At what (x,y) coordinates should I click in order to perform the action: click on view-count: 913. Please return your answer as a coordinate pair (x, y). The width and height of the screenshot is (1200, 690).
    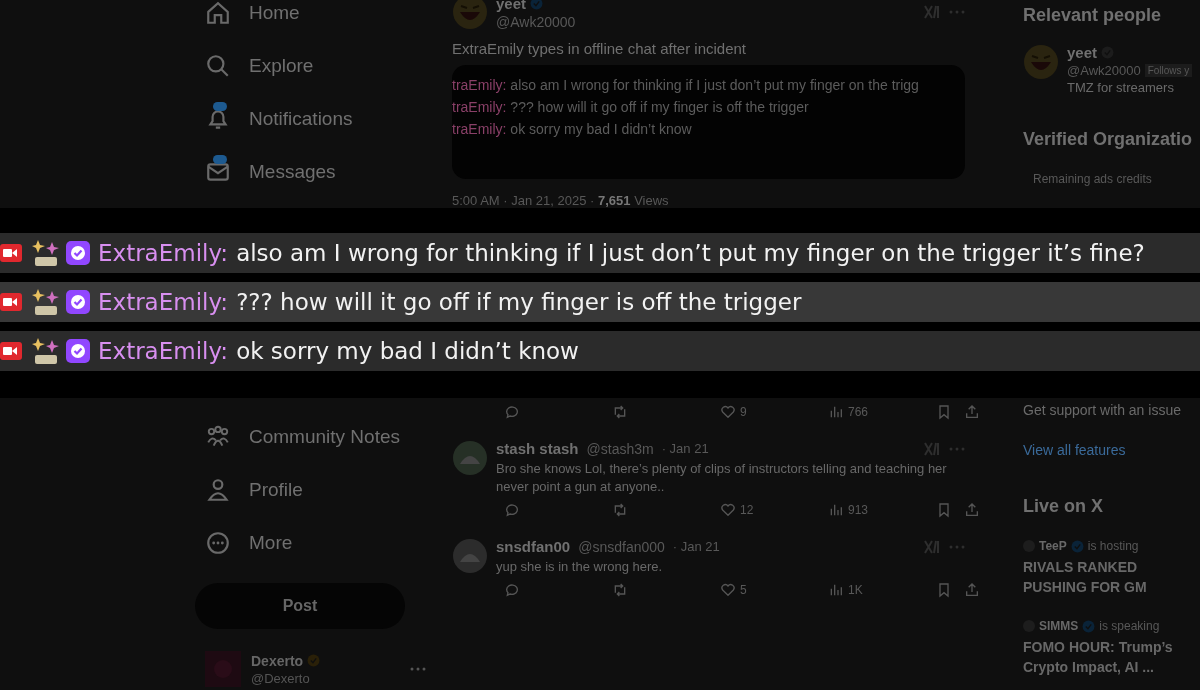
    Looking at the image, I should click on (858, 510).